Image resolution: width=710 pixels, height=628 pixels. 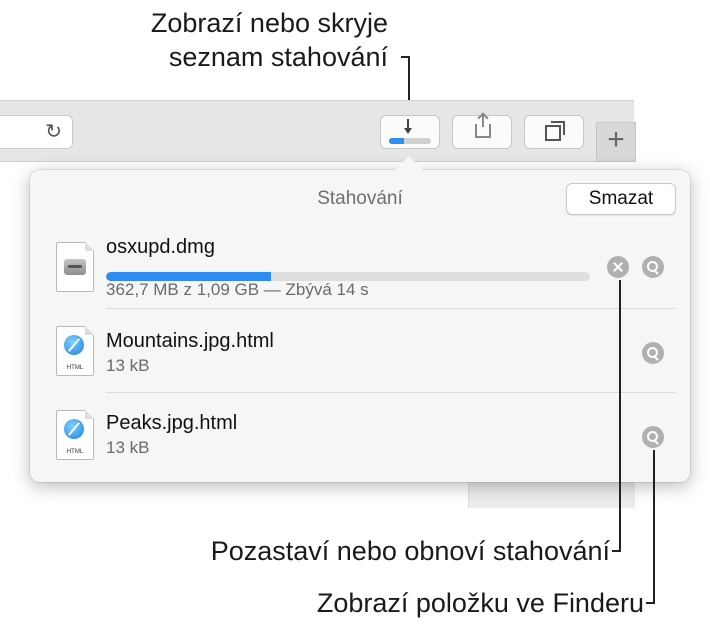 What do you see at coordinates (396, 141) in the screenshot?
I see `toolbar-download-progress-fill` at bounding box center [396, 141].